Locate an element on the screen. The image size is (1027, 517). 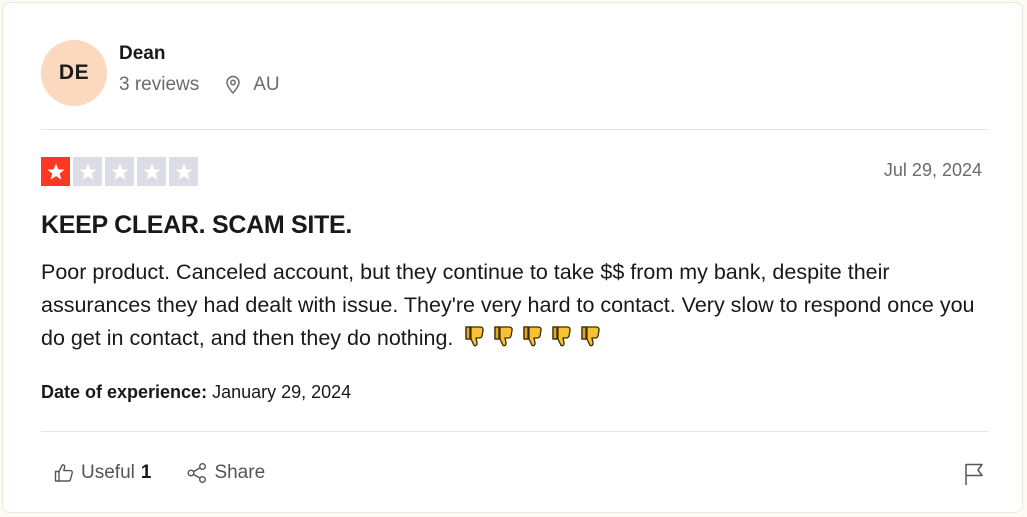
useful-button: Useful 1 is located at coordinates (102, 473).